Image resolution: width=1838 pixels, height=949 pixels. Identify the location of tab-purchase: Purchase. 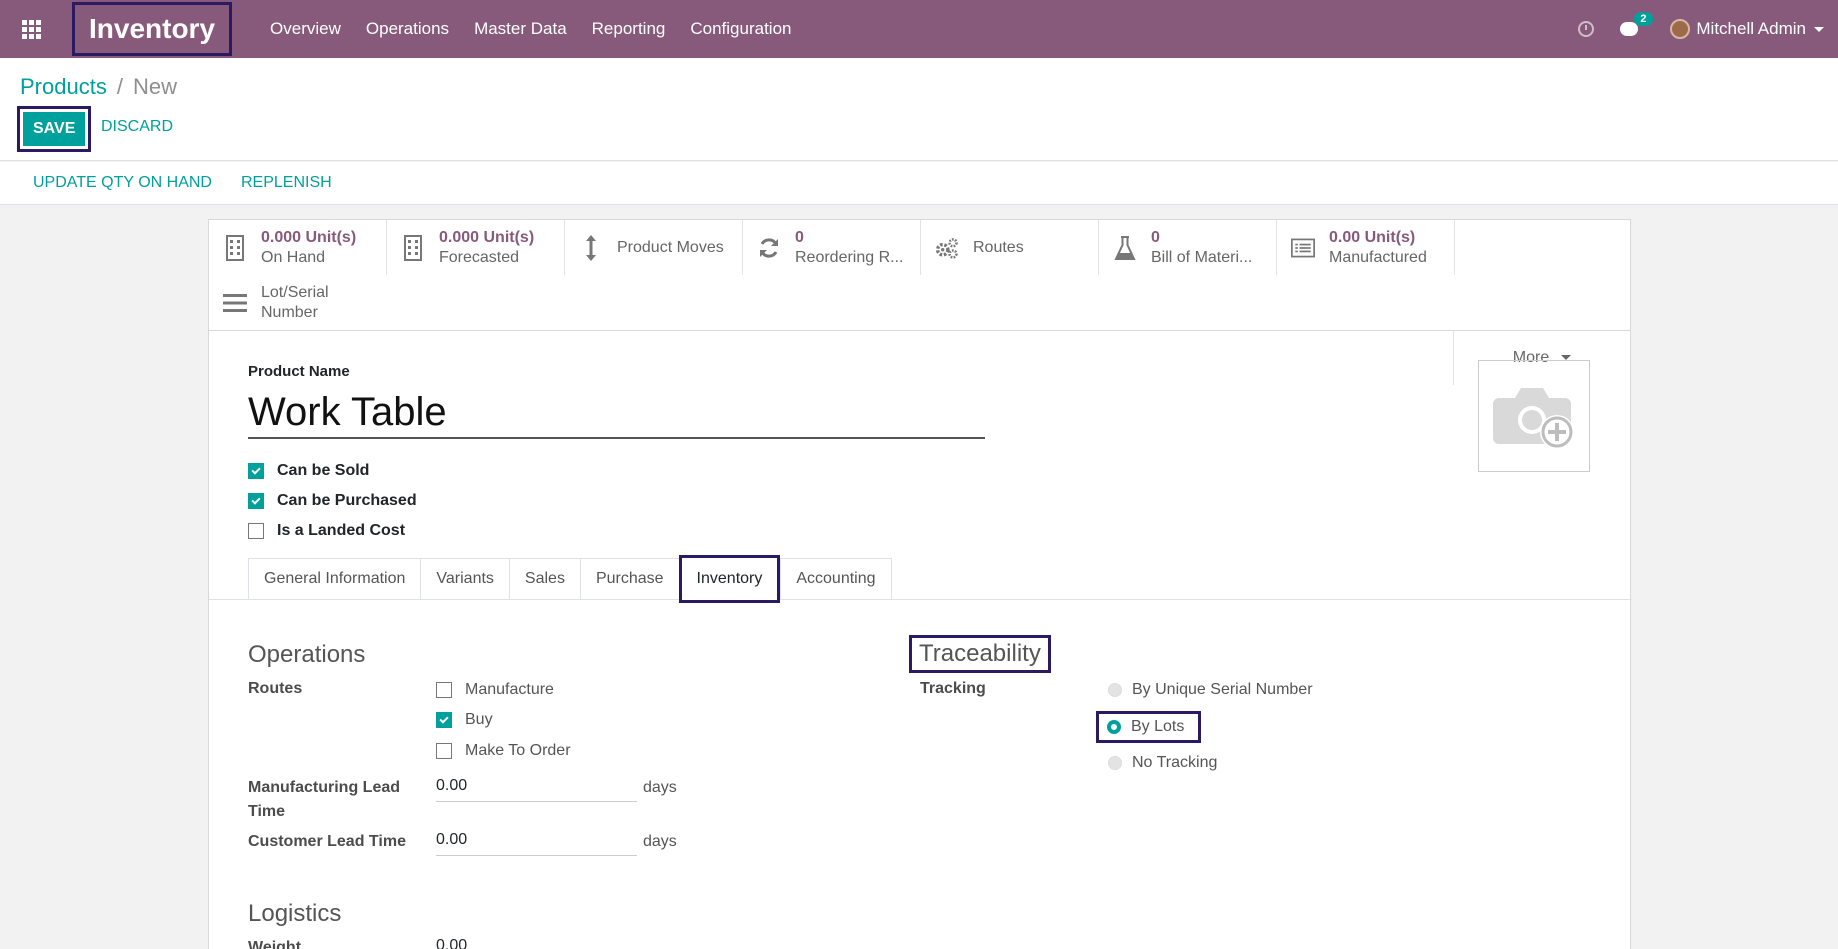
(629, 579).